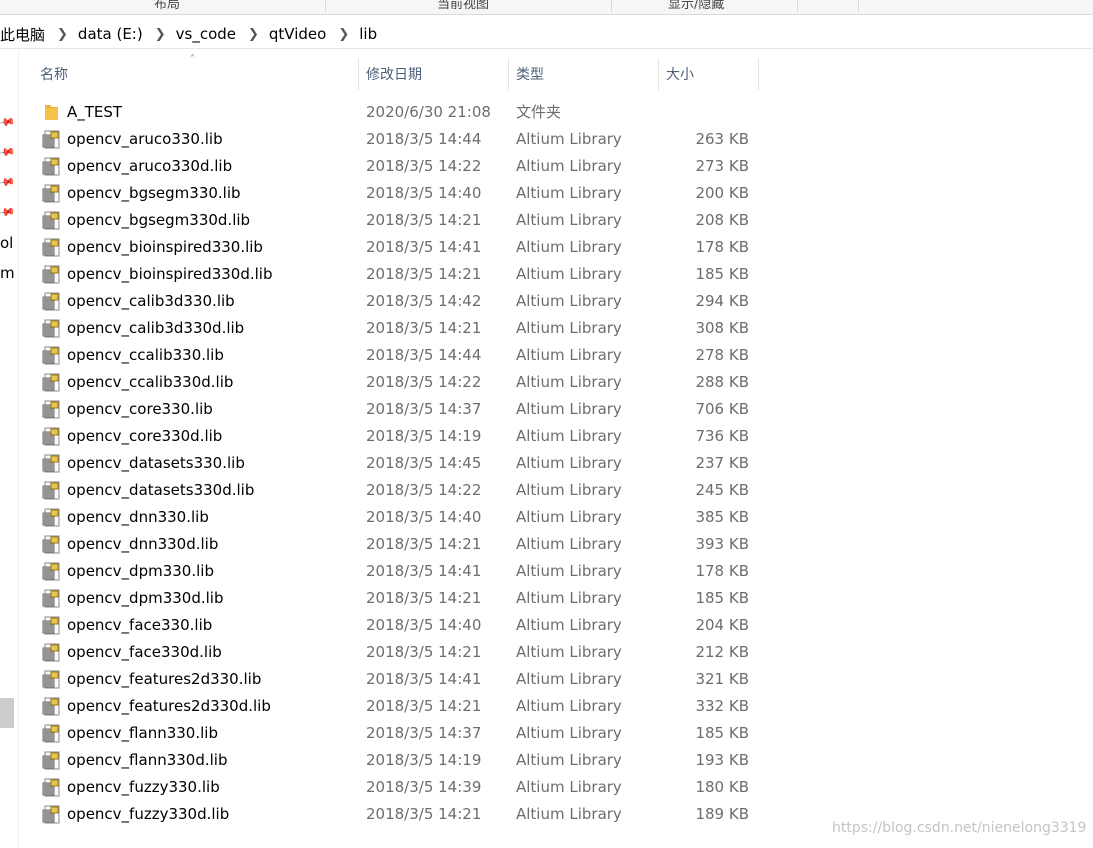  What do you see at coordinates (434, 74) in the screenshot?
I see `column-header-date: 修改日期` at bounding box center [434, 74].